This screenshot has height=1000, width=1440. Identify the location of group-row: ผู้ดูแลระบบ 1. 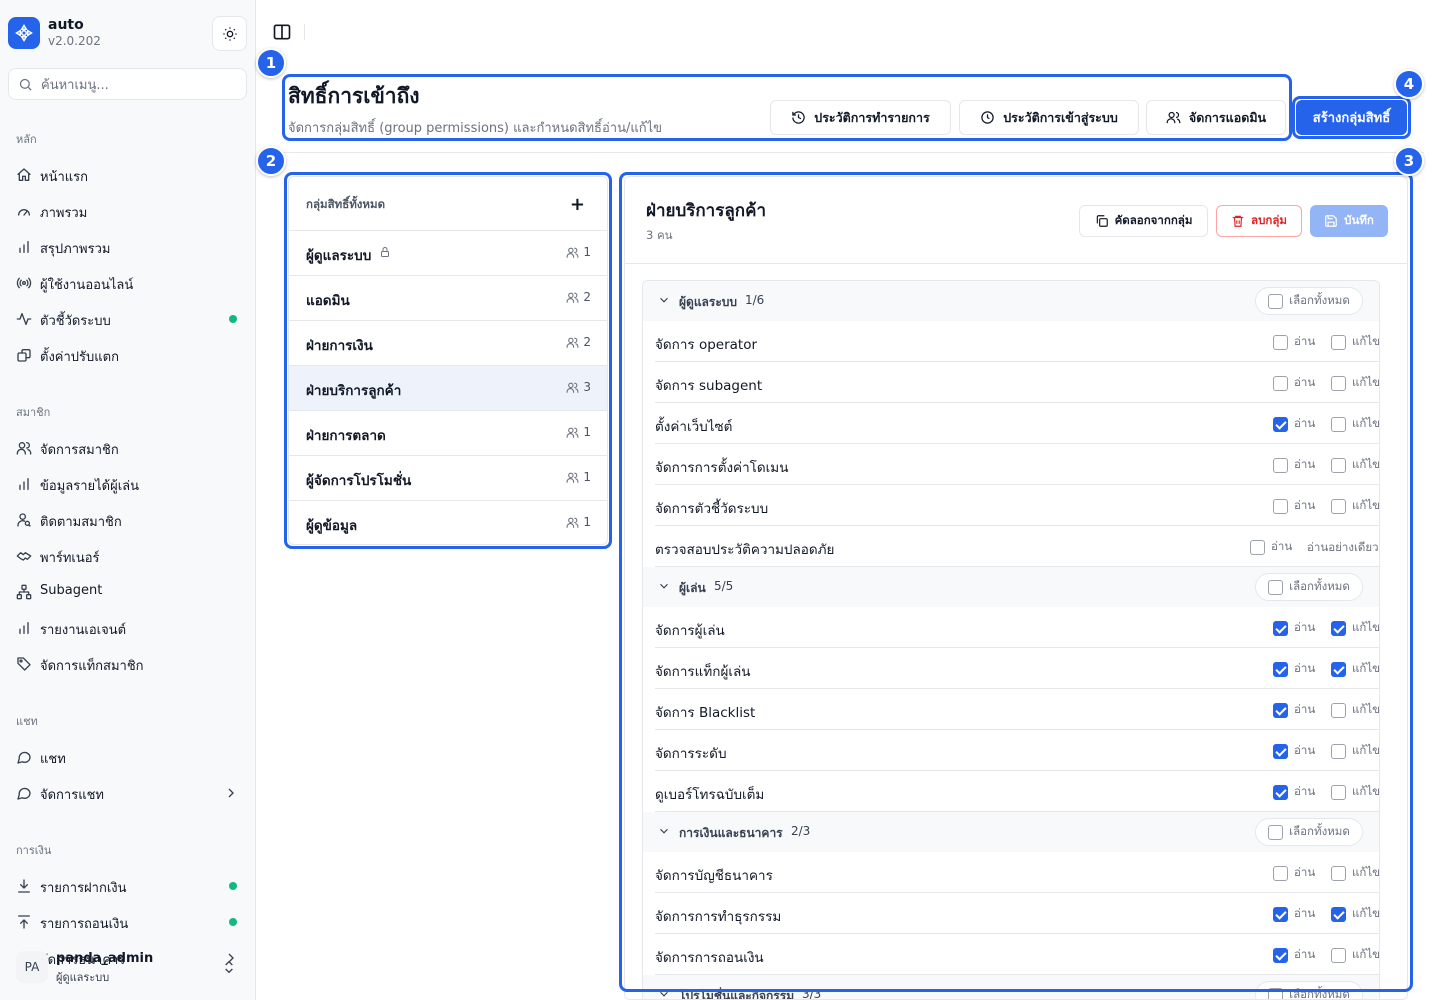
(448, 253).